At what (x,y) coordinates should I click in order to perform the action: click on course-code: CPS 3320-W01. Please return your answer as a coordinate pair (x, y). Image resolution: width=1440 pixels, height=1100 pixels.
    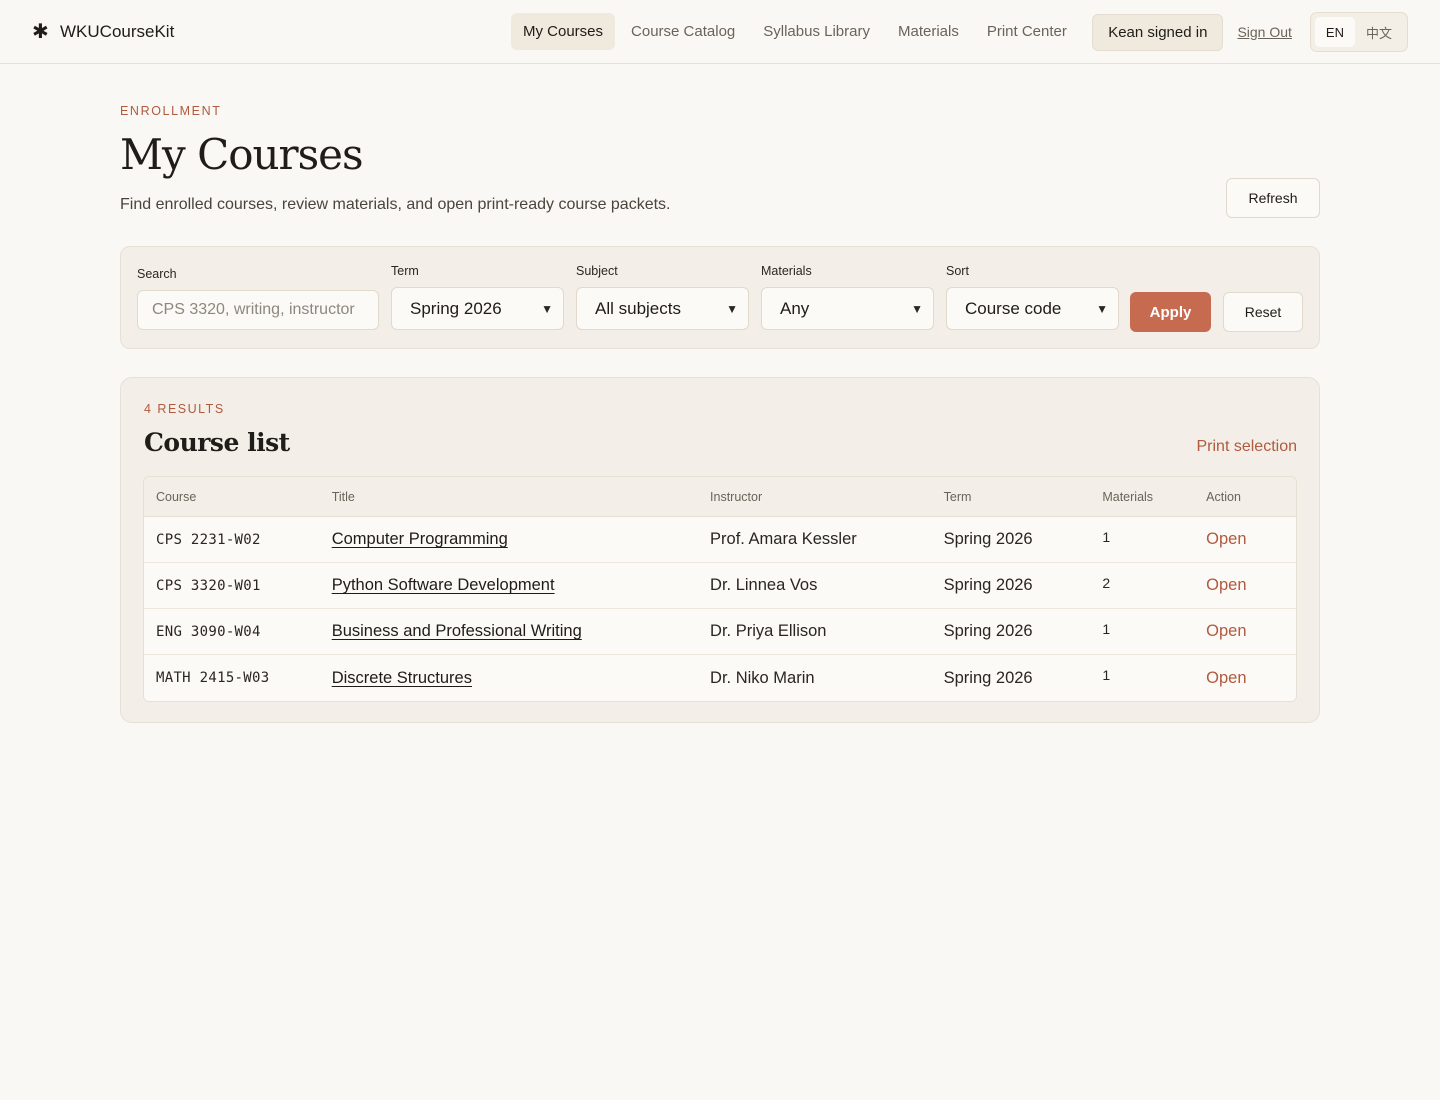
    Looking at the image, I should click on (208, 585).